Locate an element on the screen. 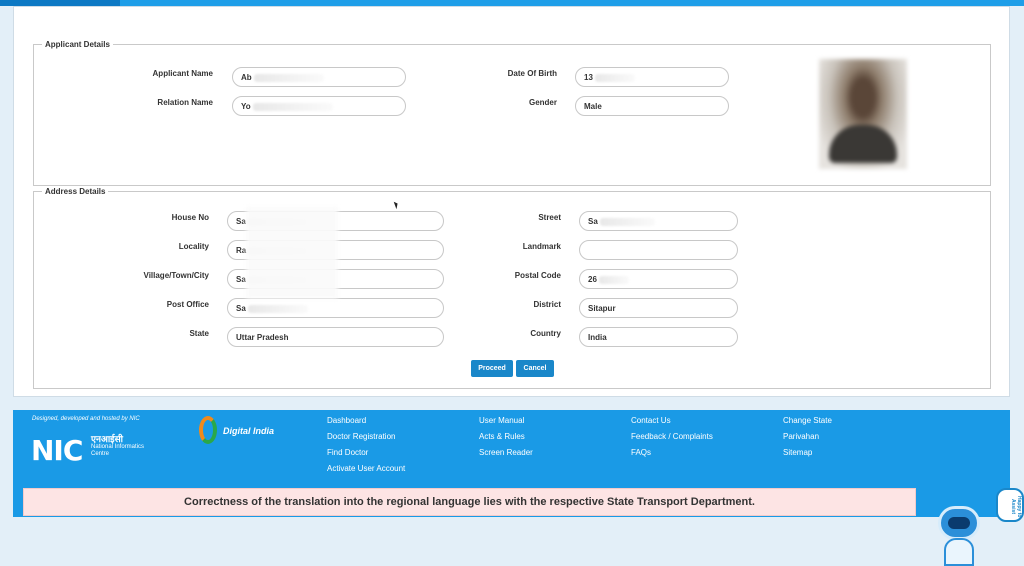 The width and height of the screenshot is (1024, 566). footer-link-activate-user-account: Activate User Account is located at coordinates (366, 468).